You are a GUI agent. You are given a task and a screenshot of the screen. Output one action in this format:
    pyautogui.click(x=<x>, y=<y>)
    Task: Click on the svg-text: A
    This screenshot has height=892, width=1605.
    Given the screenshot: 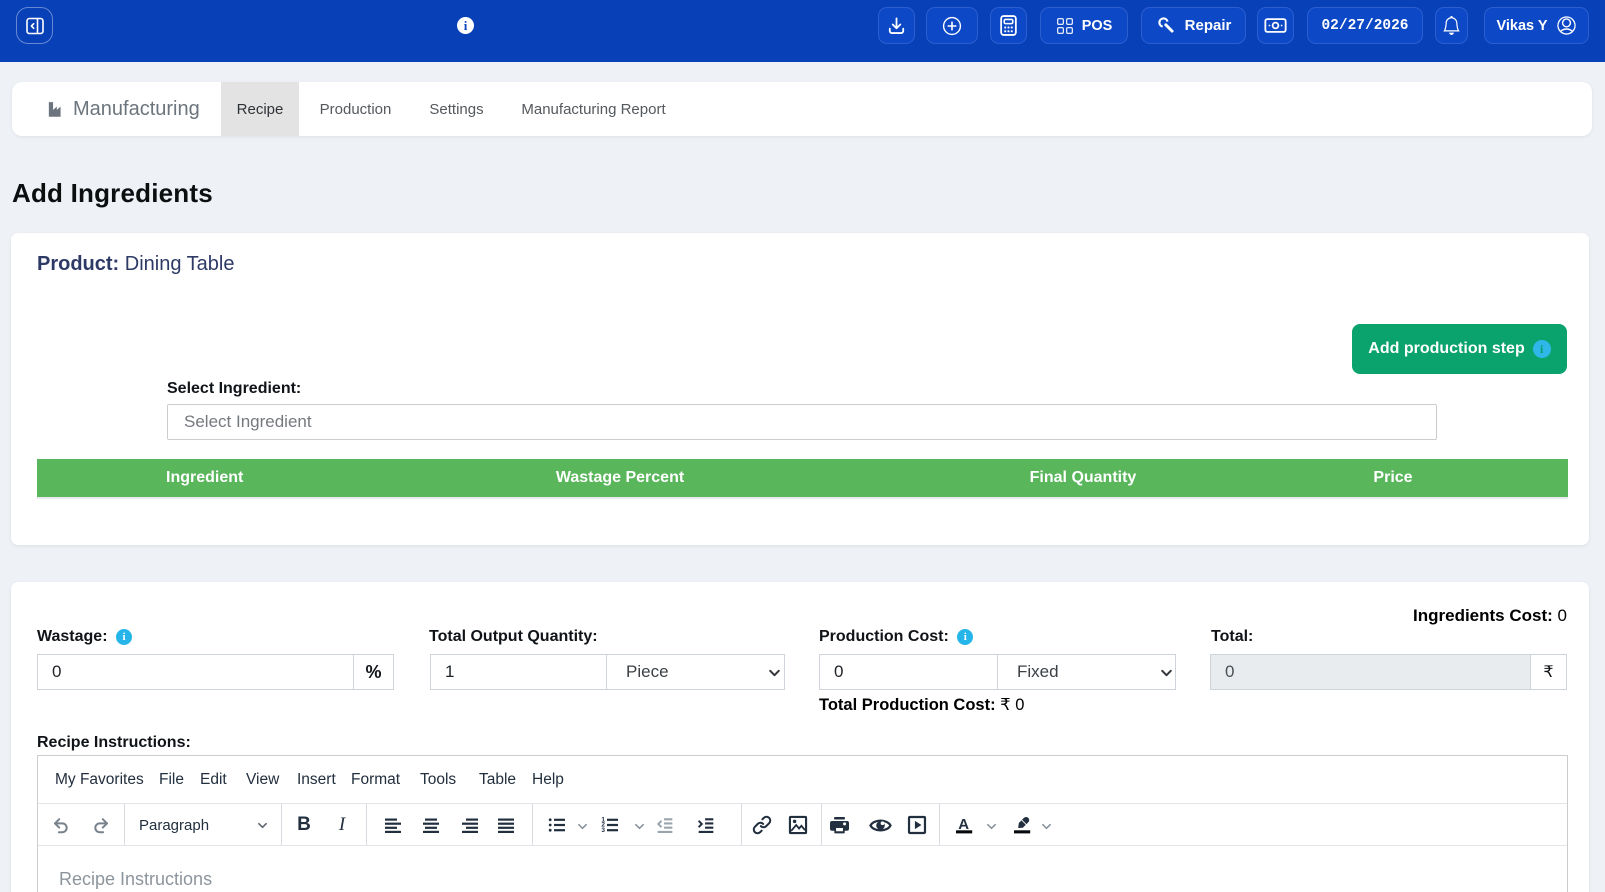 What is the action you would take?
    pyautogui.click(x=963, y=824)
    